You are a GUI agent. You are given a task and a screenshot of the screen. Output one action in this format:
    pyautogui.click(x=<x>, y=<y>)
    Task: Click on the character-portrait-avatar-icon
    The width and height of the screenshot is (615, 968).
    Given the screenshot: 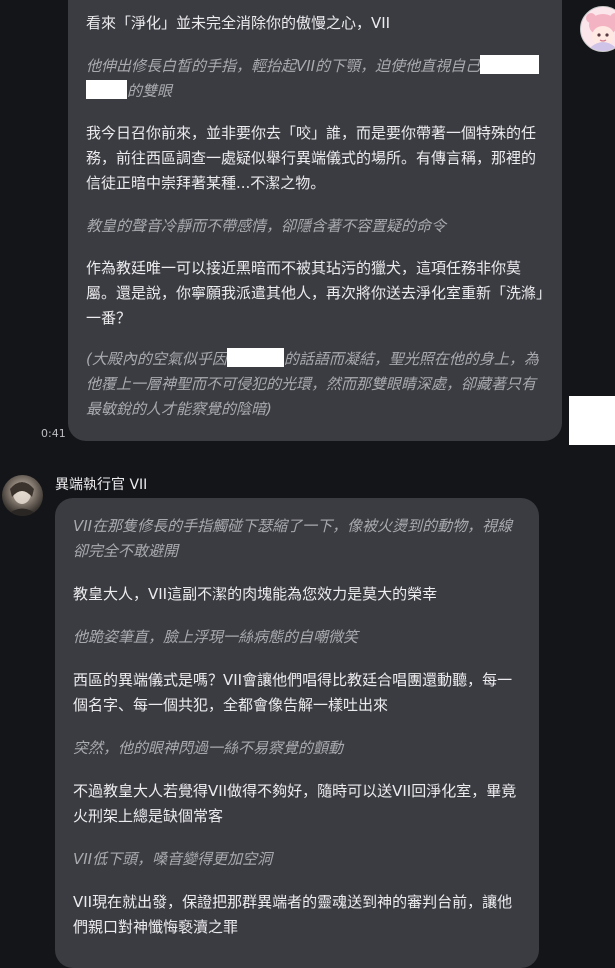 What is the action you would take?
    pyautogui.click(x=22, y=499)
    